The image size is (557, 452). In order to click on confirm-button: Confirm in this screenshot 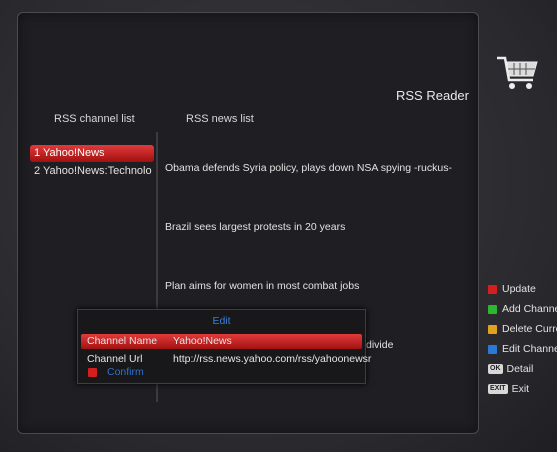, I will do `click(116, 372)`.